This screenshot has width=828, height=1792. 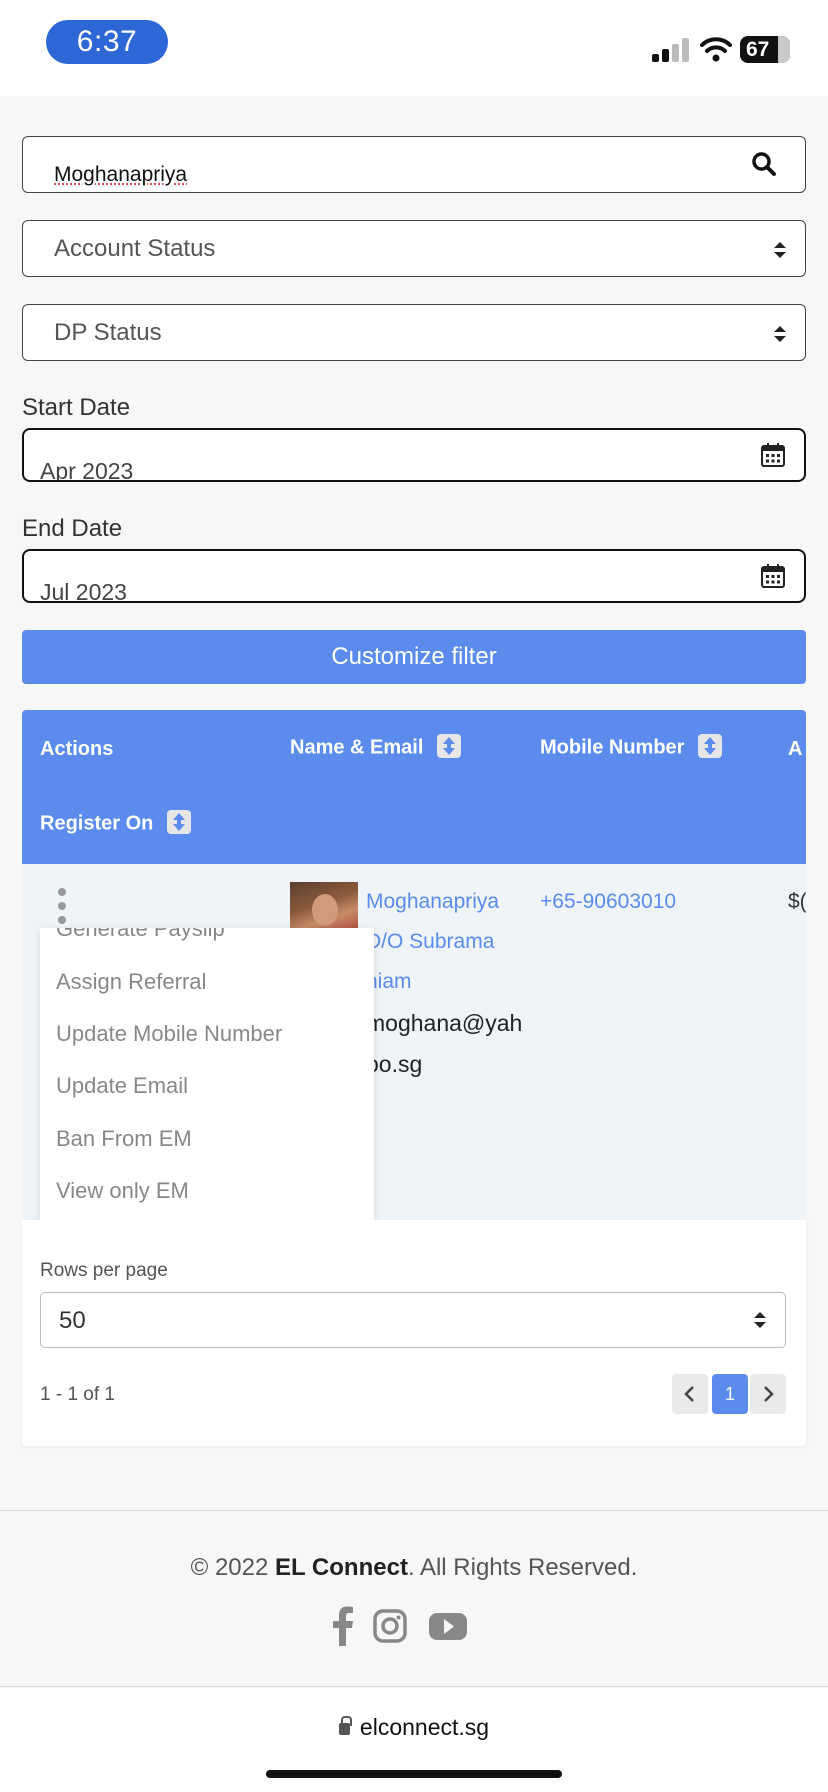 I want to click on pagination-panel: Rows per page 50 1 - 1 of 1 1, so click(x=414, y=1333).